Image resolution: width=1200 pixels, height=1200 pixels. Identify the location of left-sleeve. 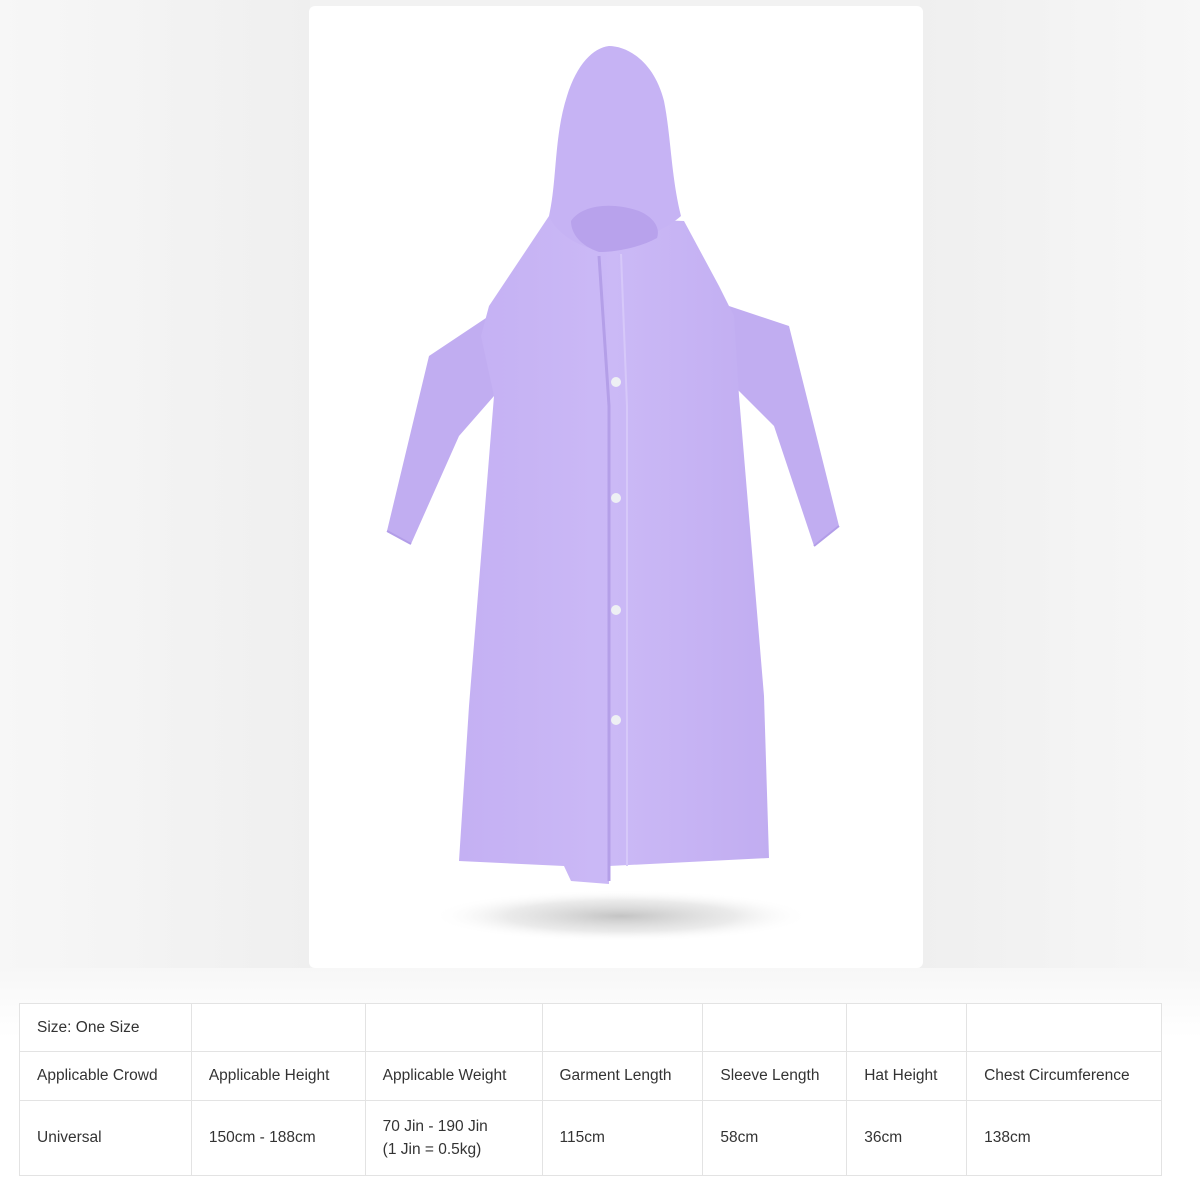
(440, 430).